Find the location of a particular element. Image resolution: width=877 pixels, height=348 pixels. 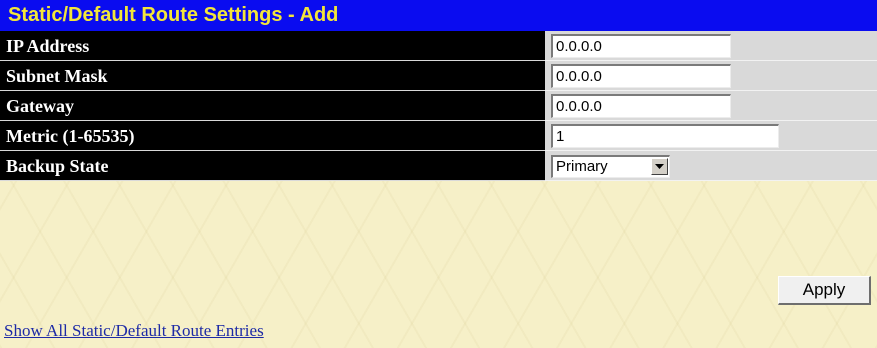

subnet-mask-label: Subnet Mask is located at coordinates (272, 76).